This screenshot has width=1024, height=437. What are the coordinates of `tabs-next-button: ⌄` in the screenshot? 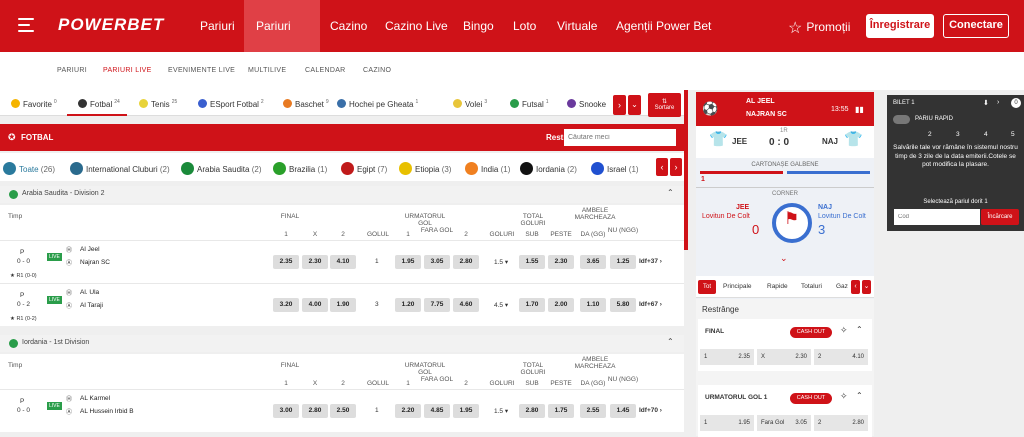 It's located at (866, 287).